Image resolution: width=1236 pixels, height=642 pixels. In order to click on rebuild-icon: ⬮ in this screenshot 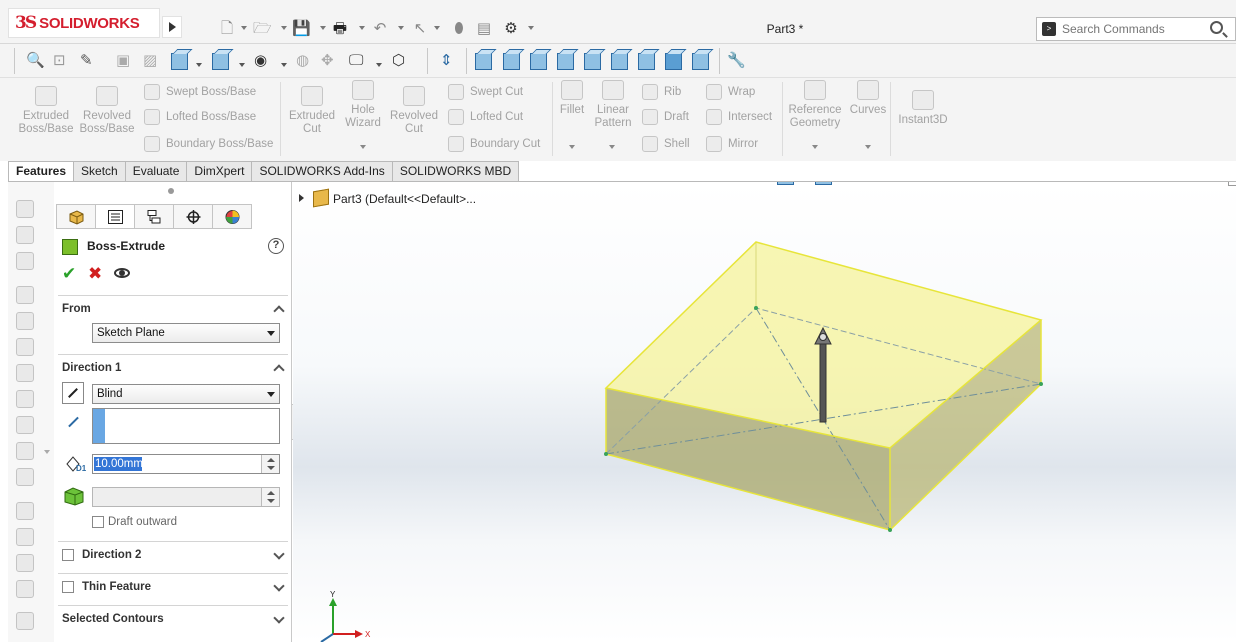, I will do `click(459, 29)`.